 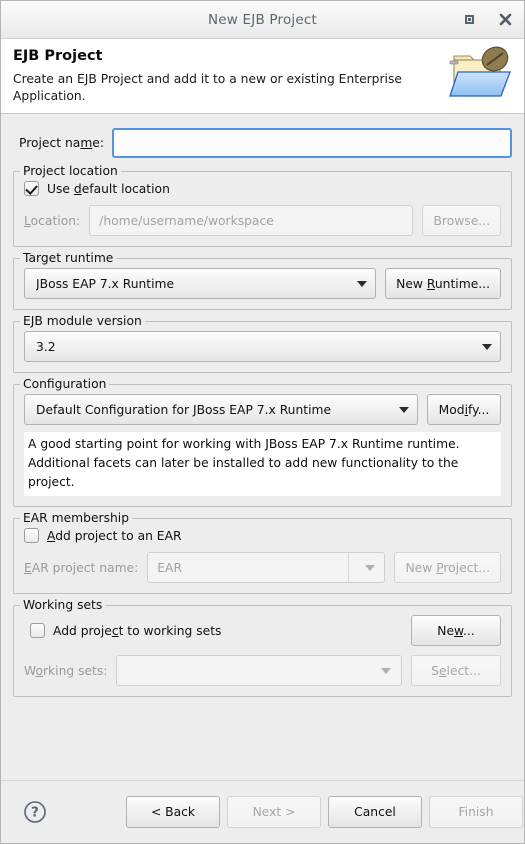 What do you see at coordinates (70, 171) in the screenshot?
I see `project-location-legend: Project location` at bounding box center [70, 171].